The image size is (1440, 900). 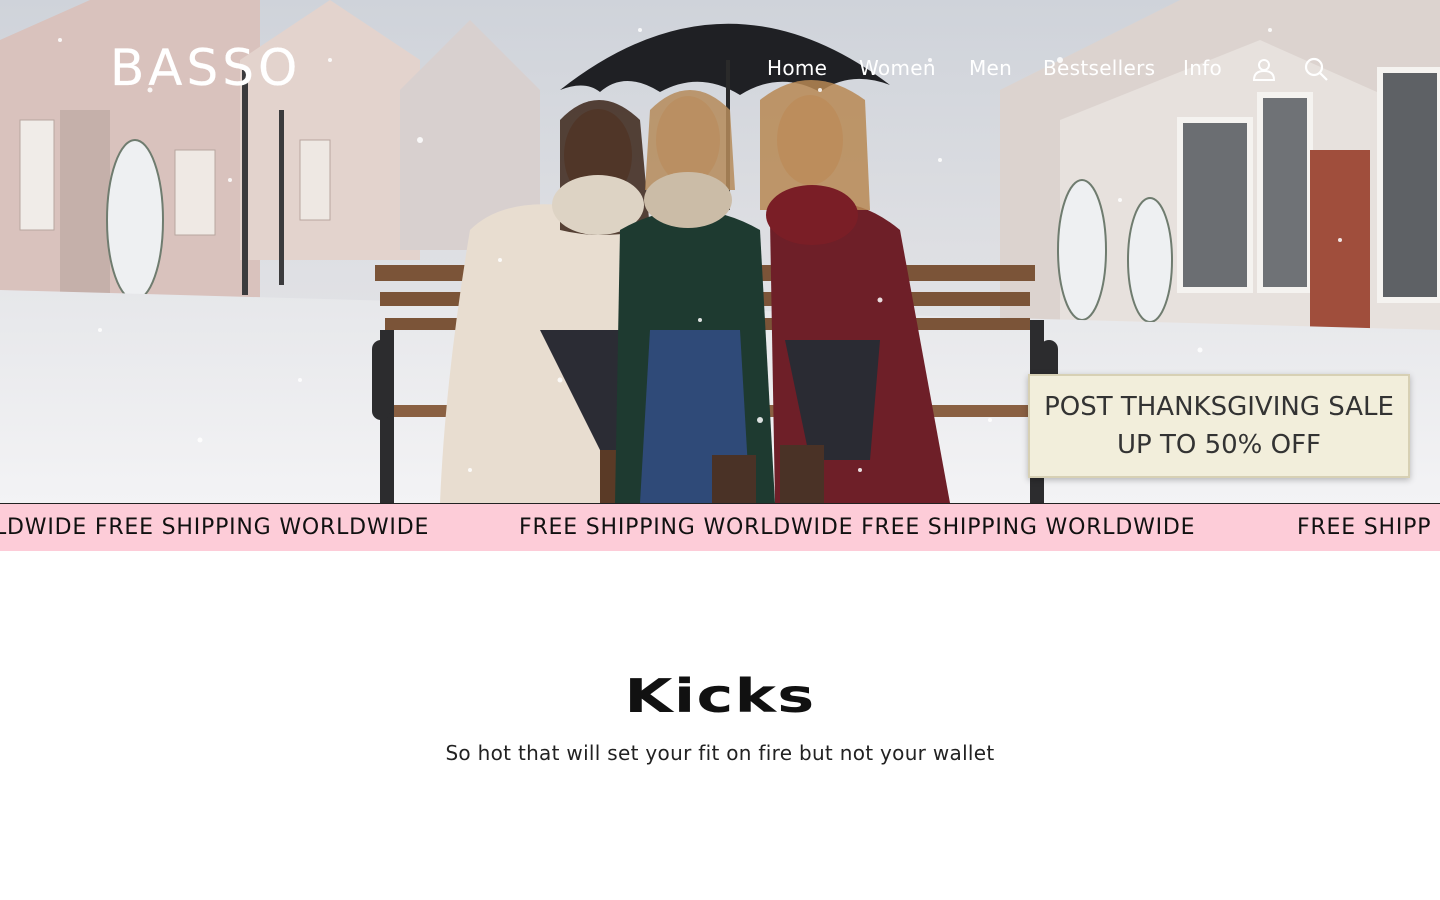 I want to click on nav-item-info: Info, so click(x=1202, y=68).